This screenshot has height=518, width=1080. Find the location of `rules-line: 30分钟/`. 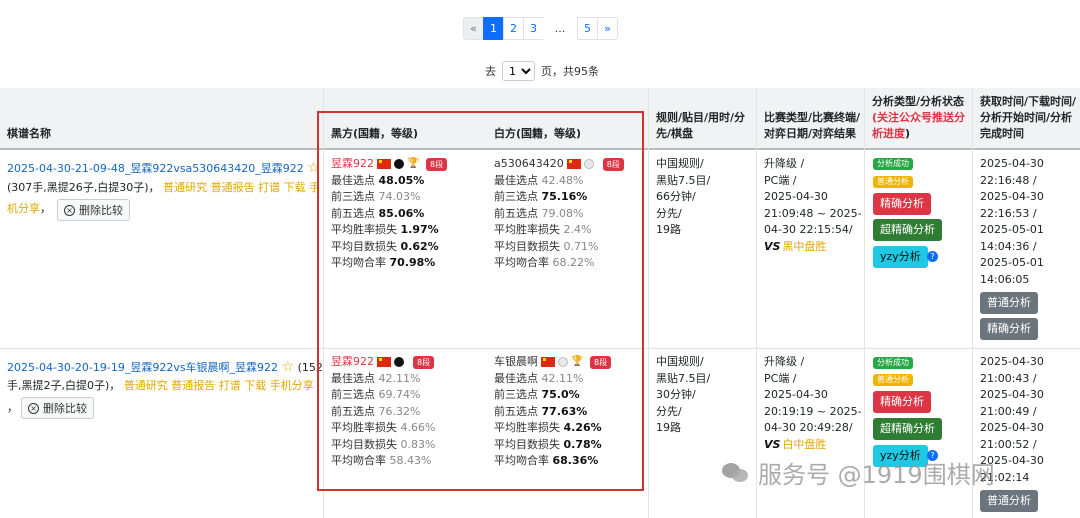

rules-line: 30分钟/ is located at coordinates (676, 394).